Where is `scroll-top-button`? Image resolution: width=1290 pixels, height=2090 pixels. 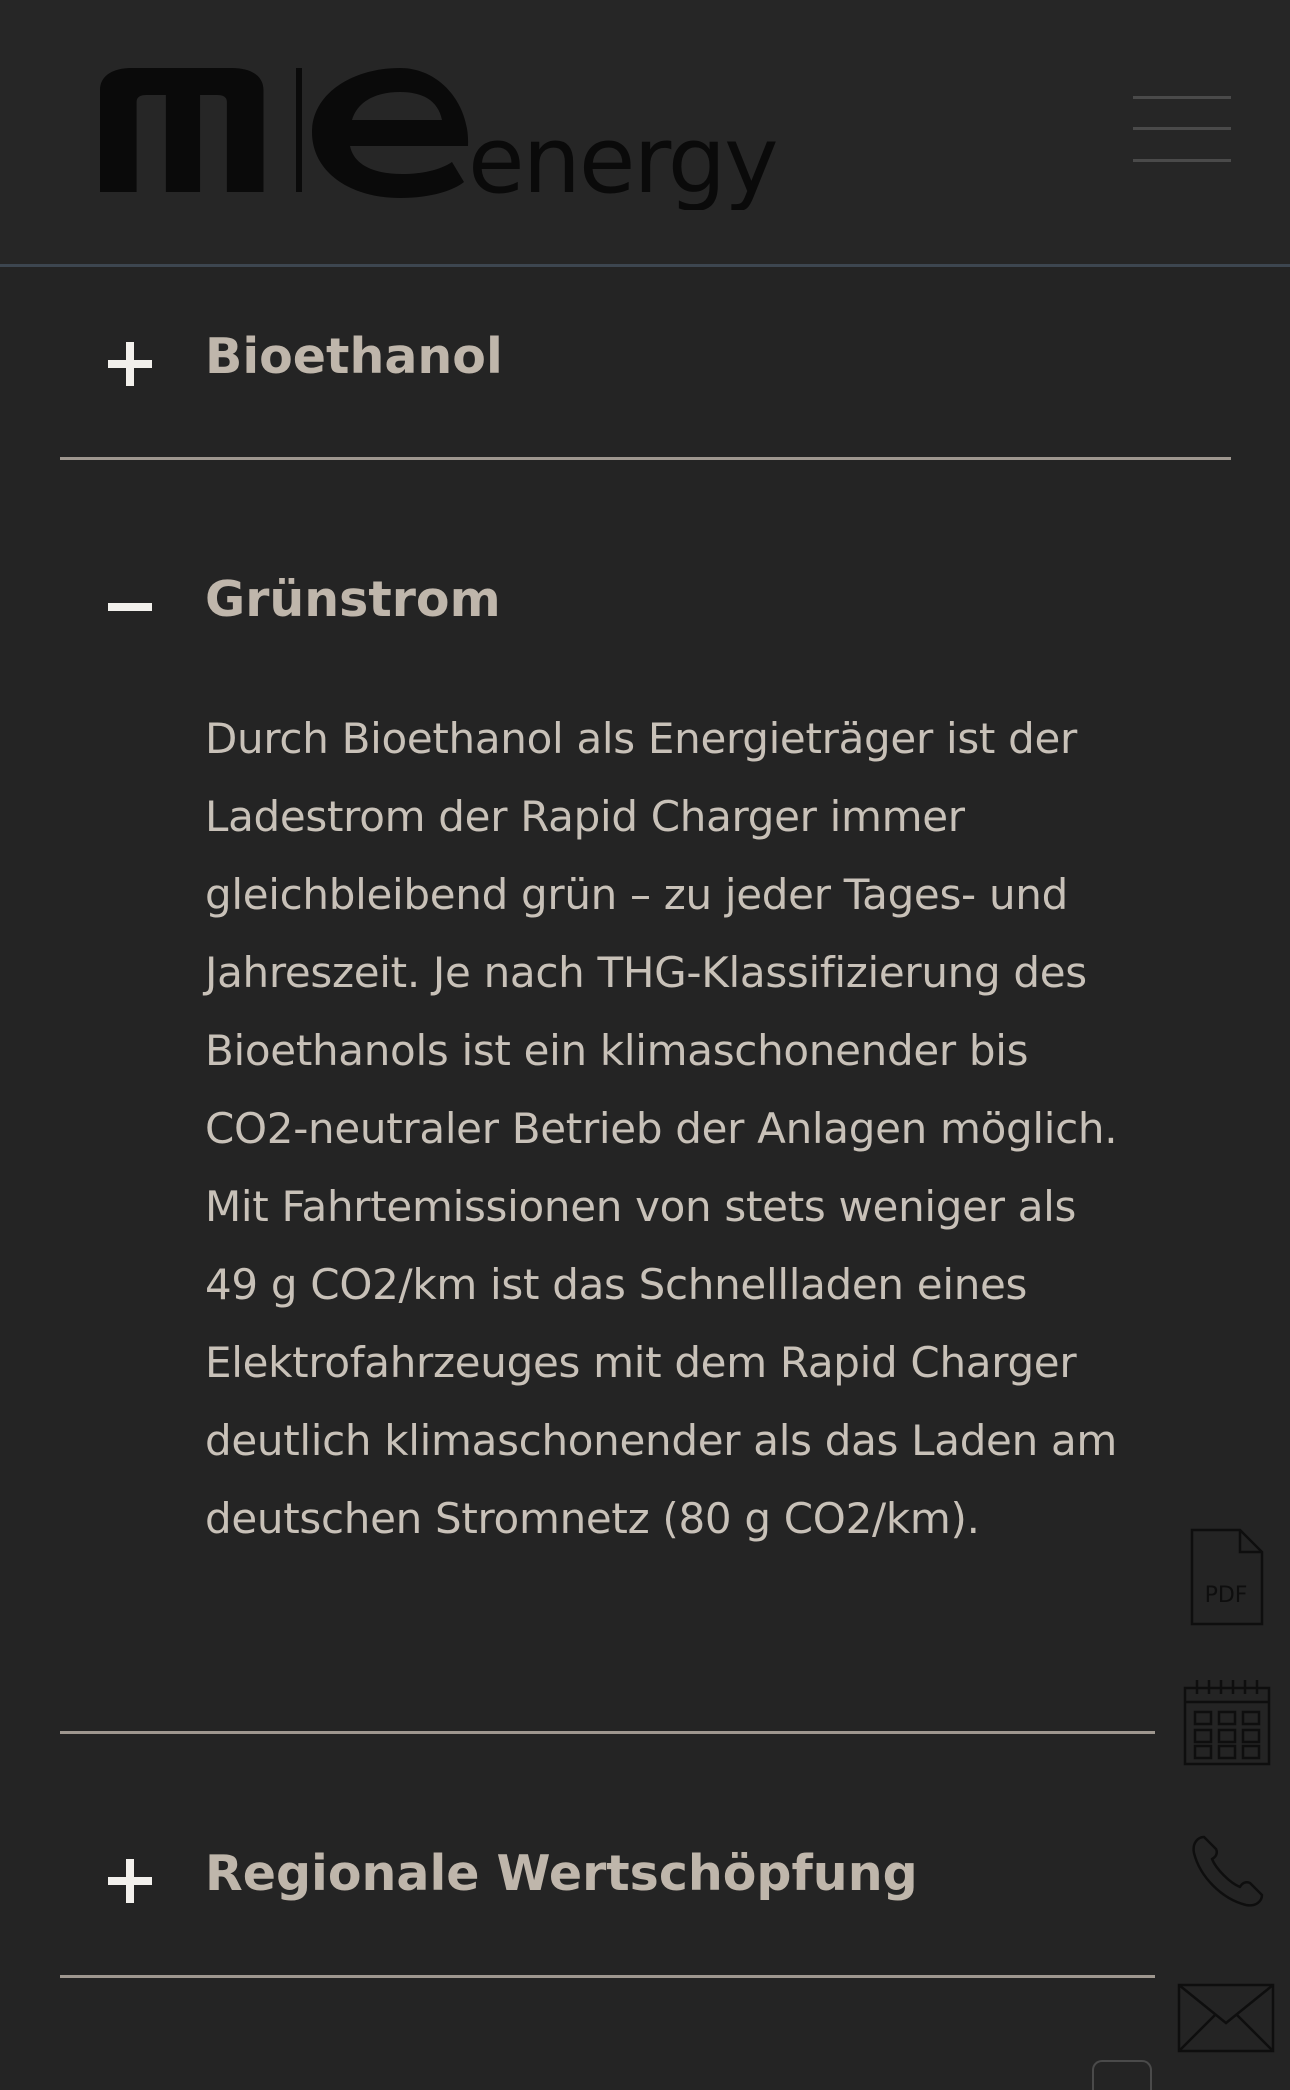 scroll-top-button is located at coordinates (1122, 2075).